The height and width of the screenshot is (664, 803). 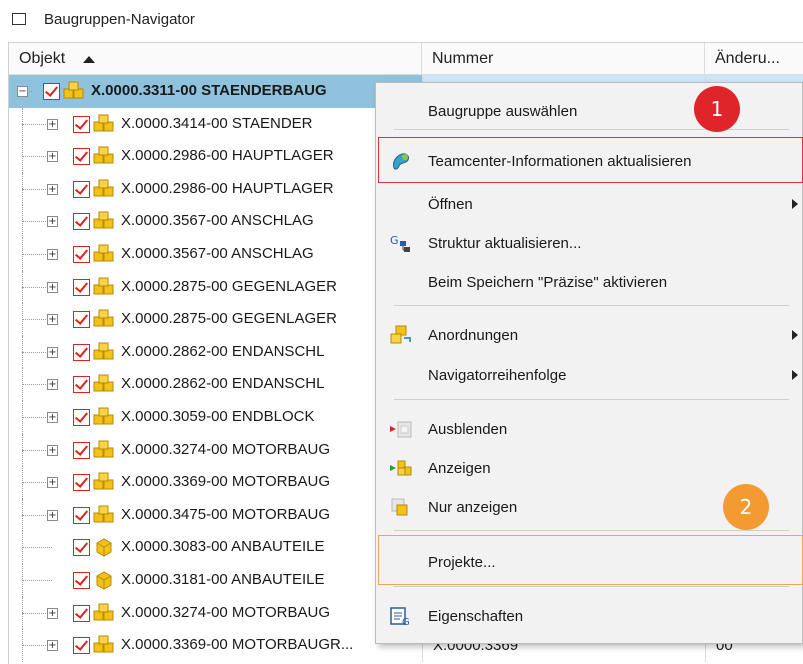 What do you see at coordinates (215, 515) in the screenshot?
I see `cell-object: + X.0000.3475-00 MOTORBAUG` at bounding box center [215, 515].